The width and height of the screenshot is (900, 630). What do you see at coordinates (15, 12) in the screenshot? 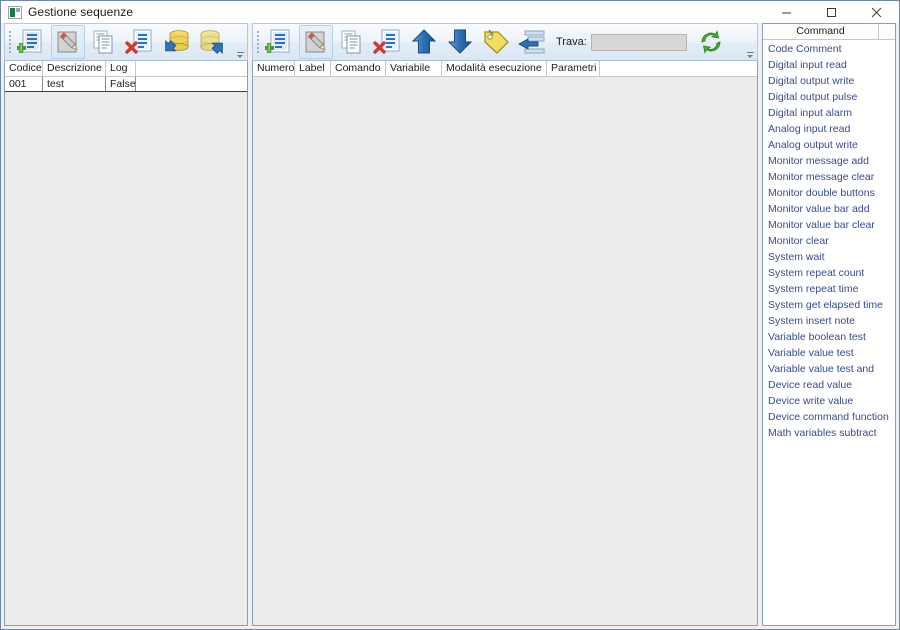
I see `app-window-icon` at bounding box center [15, 12].